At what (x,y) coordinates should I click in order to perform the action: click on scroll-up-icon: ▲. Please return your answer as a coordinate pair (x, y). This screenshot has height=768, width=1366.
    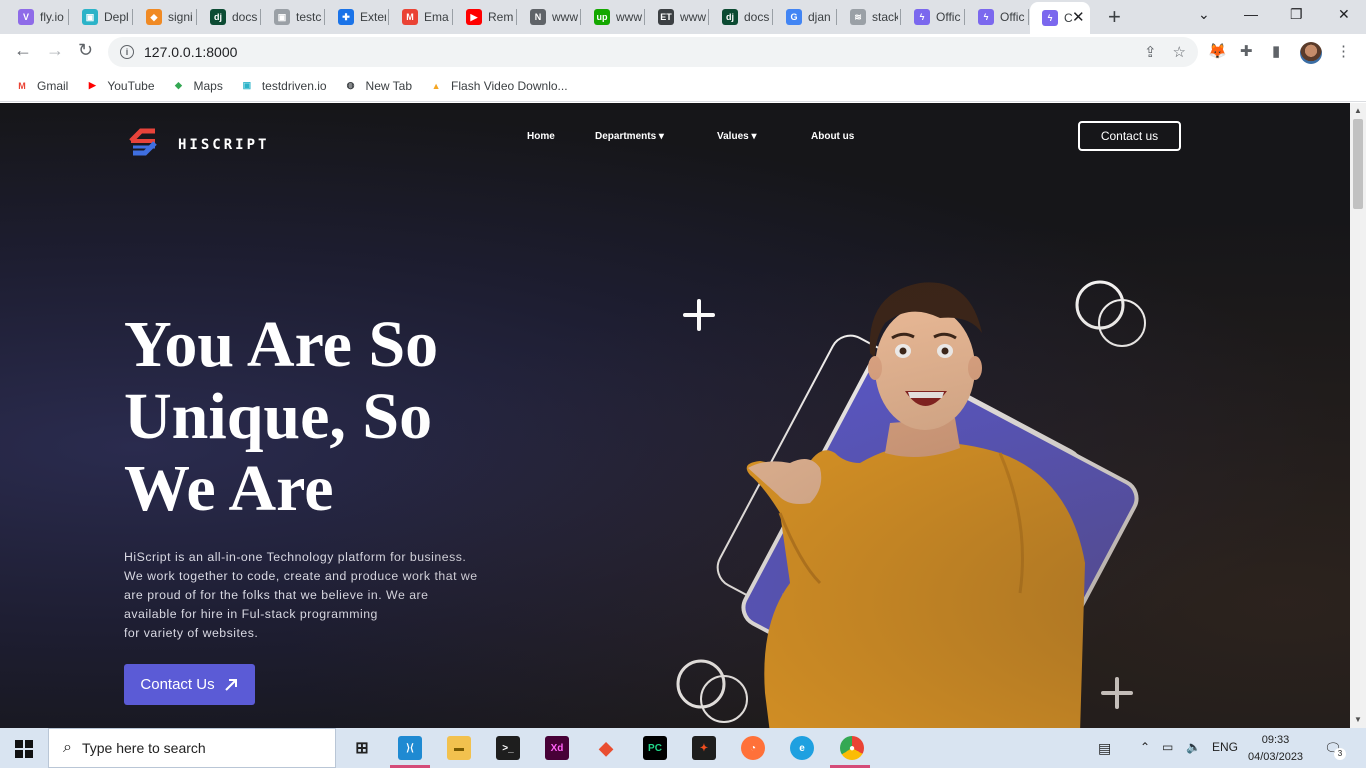
    Looking at the image, I should click on (1358, 110).